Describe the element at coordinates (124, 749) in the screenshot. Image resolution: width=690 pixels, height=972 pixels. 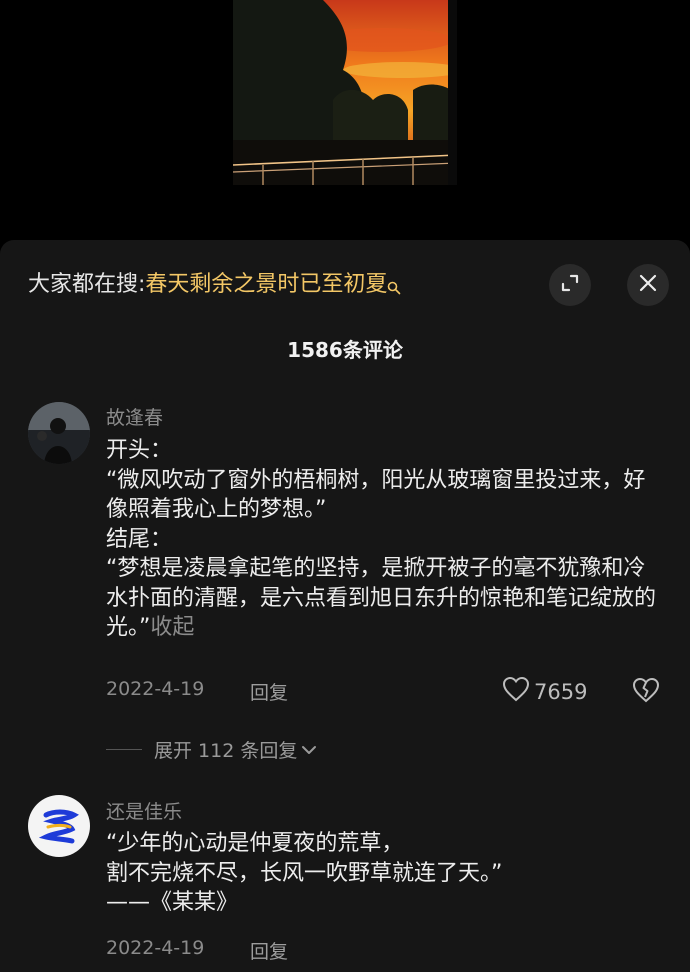
I see `divider-line` at that location.